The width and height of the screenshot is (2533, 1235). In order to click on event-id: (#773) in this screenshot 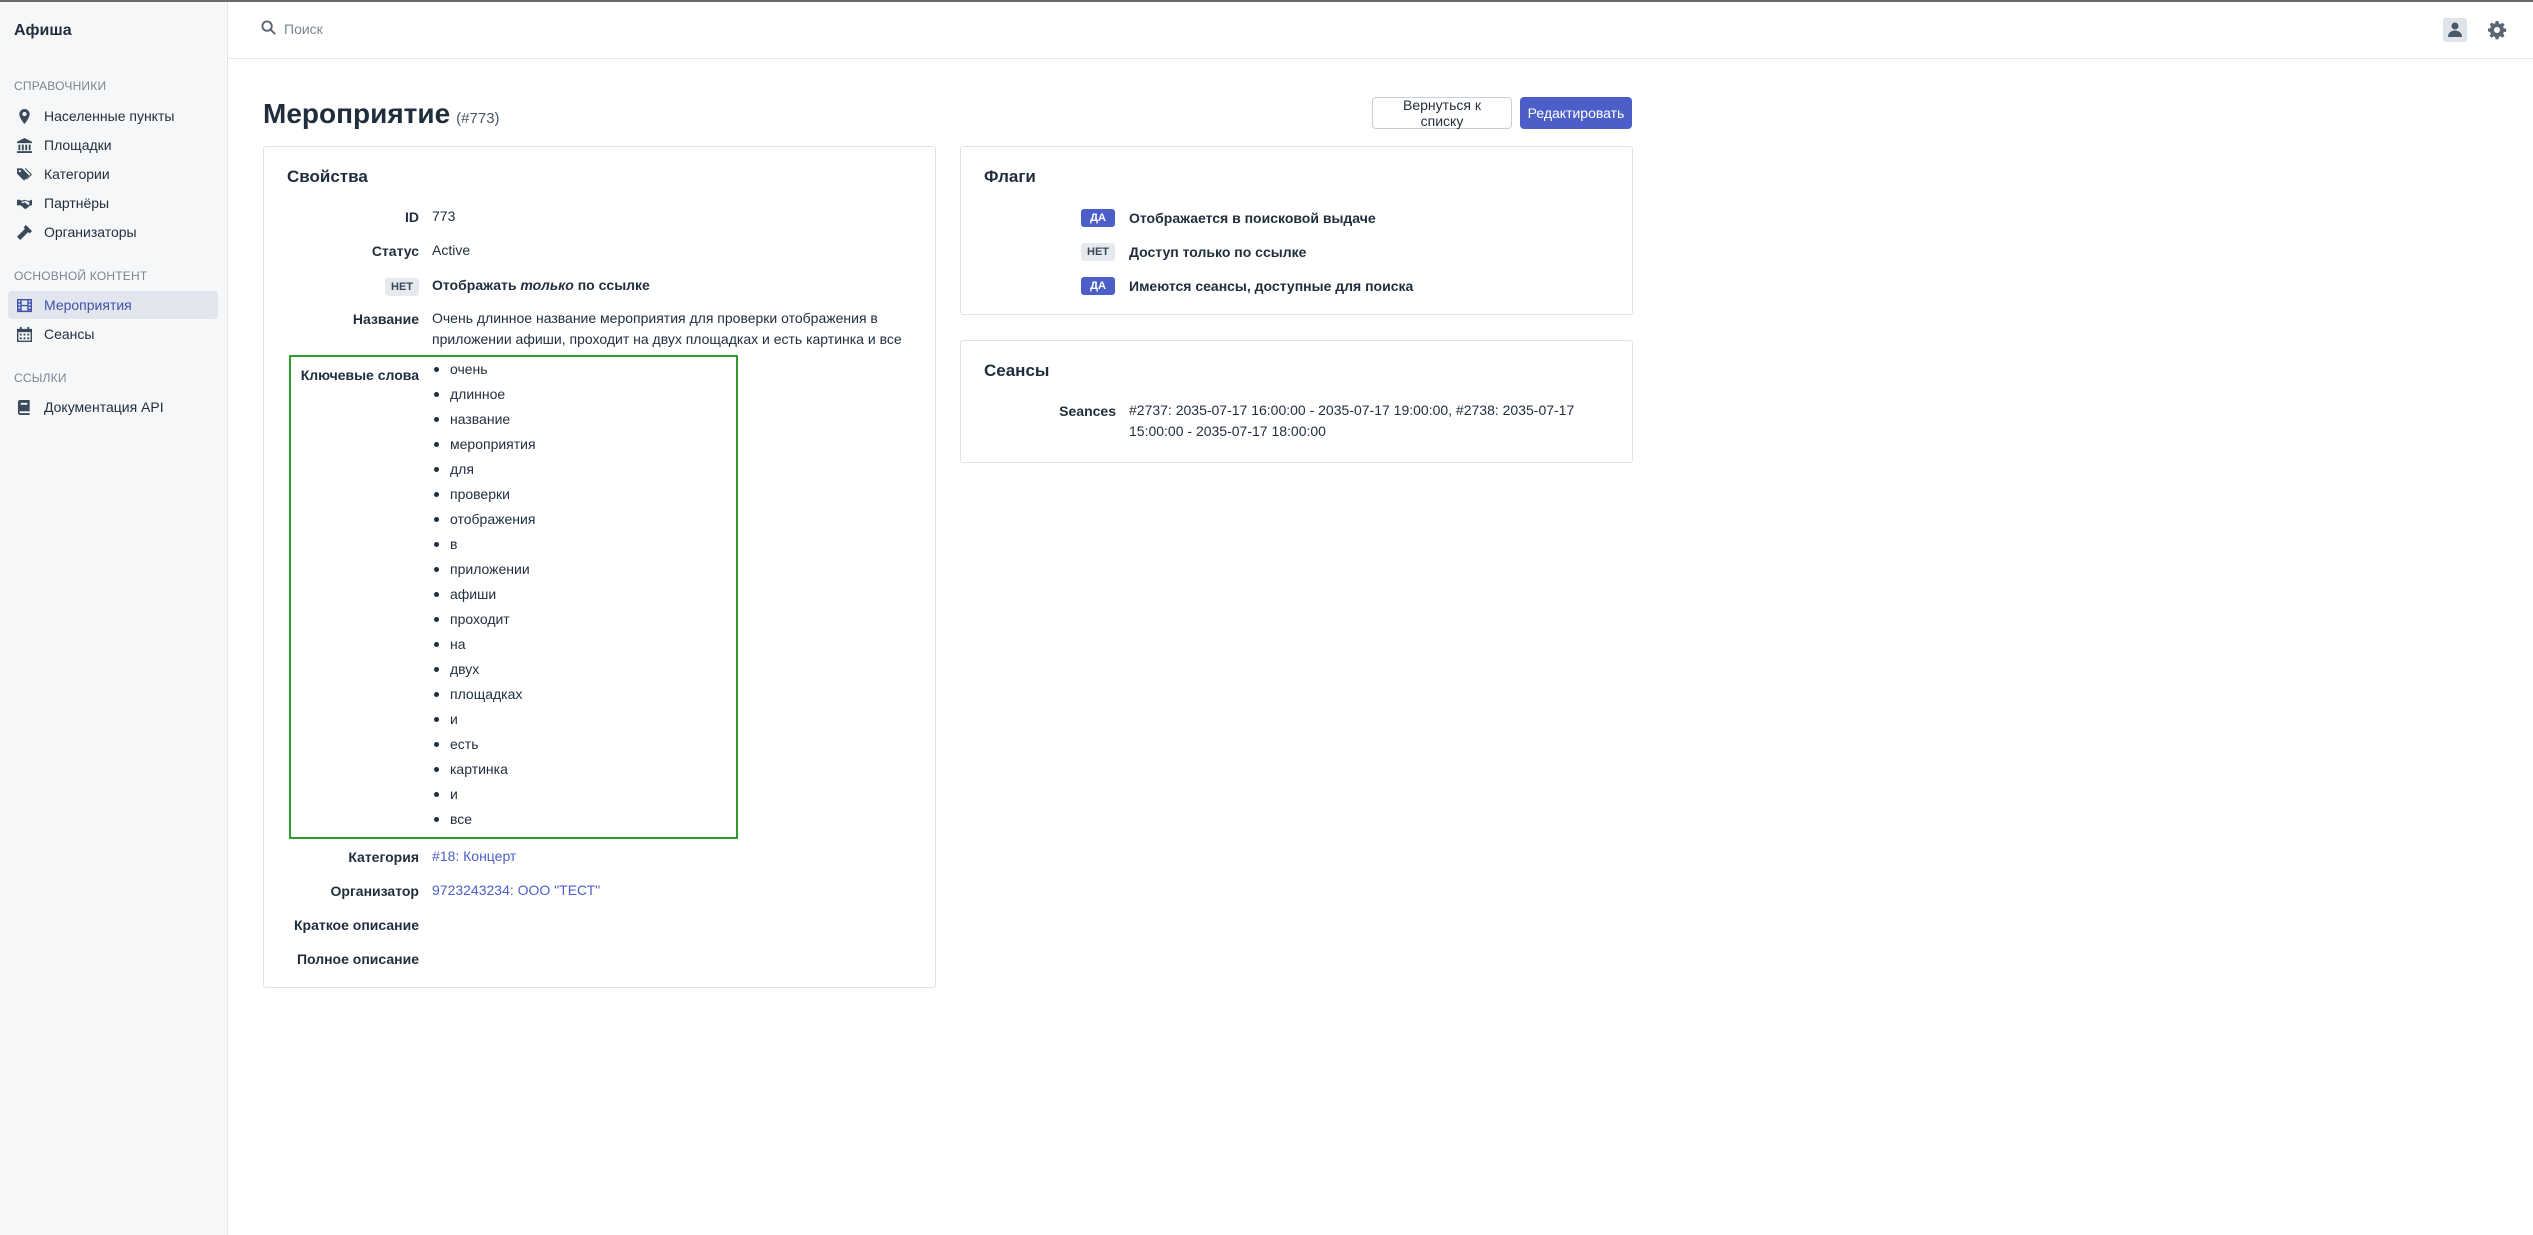, I will do `click(478, 118)`.